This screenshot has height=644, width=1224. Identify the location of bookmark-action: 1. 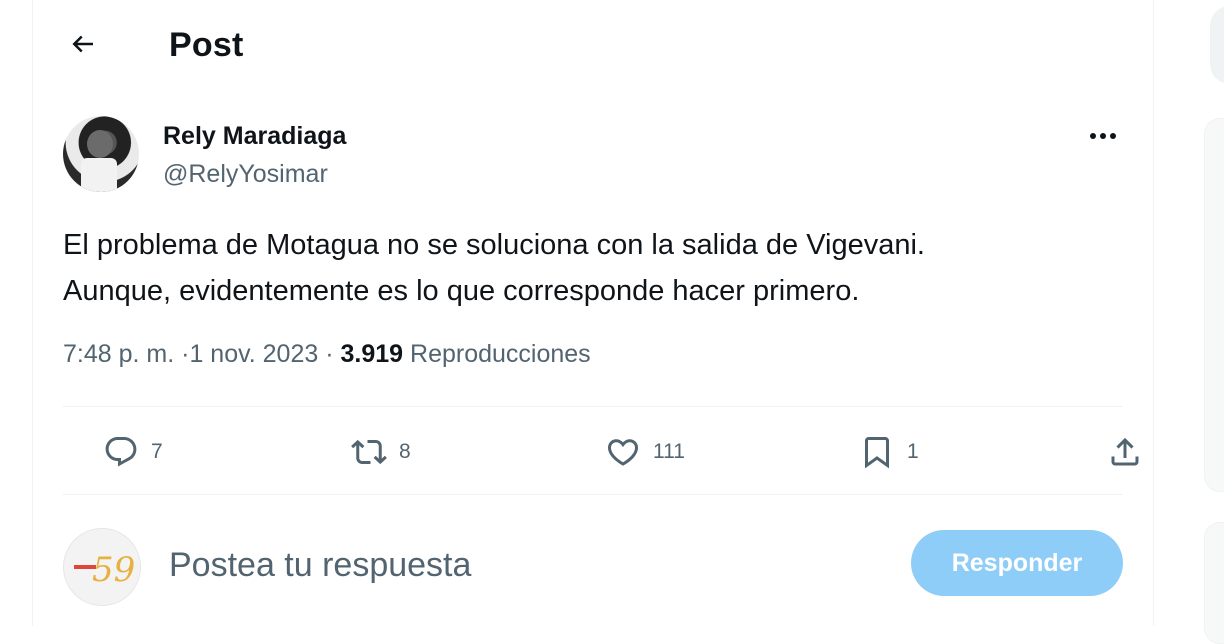
(889, 452).